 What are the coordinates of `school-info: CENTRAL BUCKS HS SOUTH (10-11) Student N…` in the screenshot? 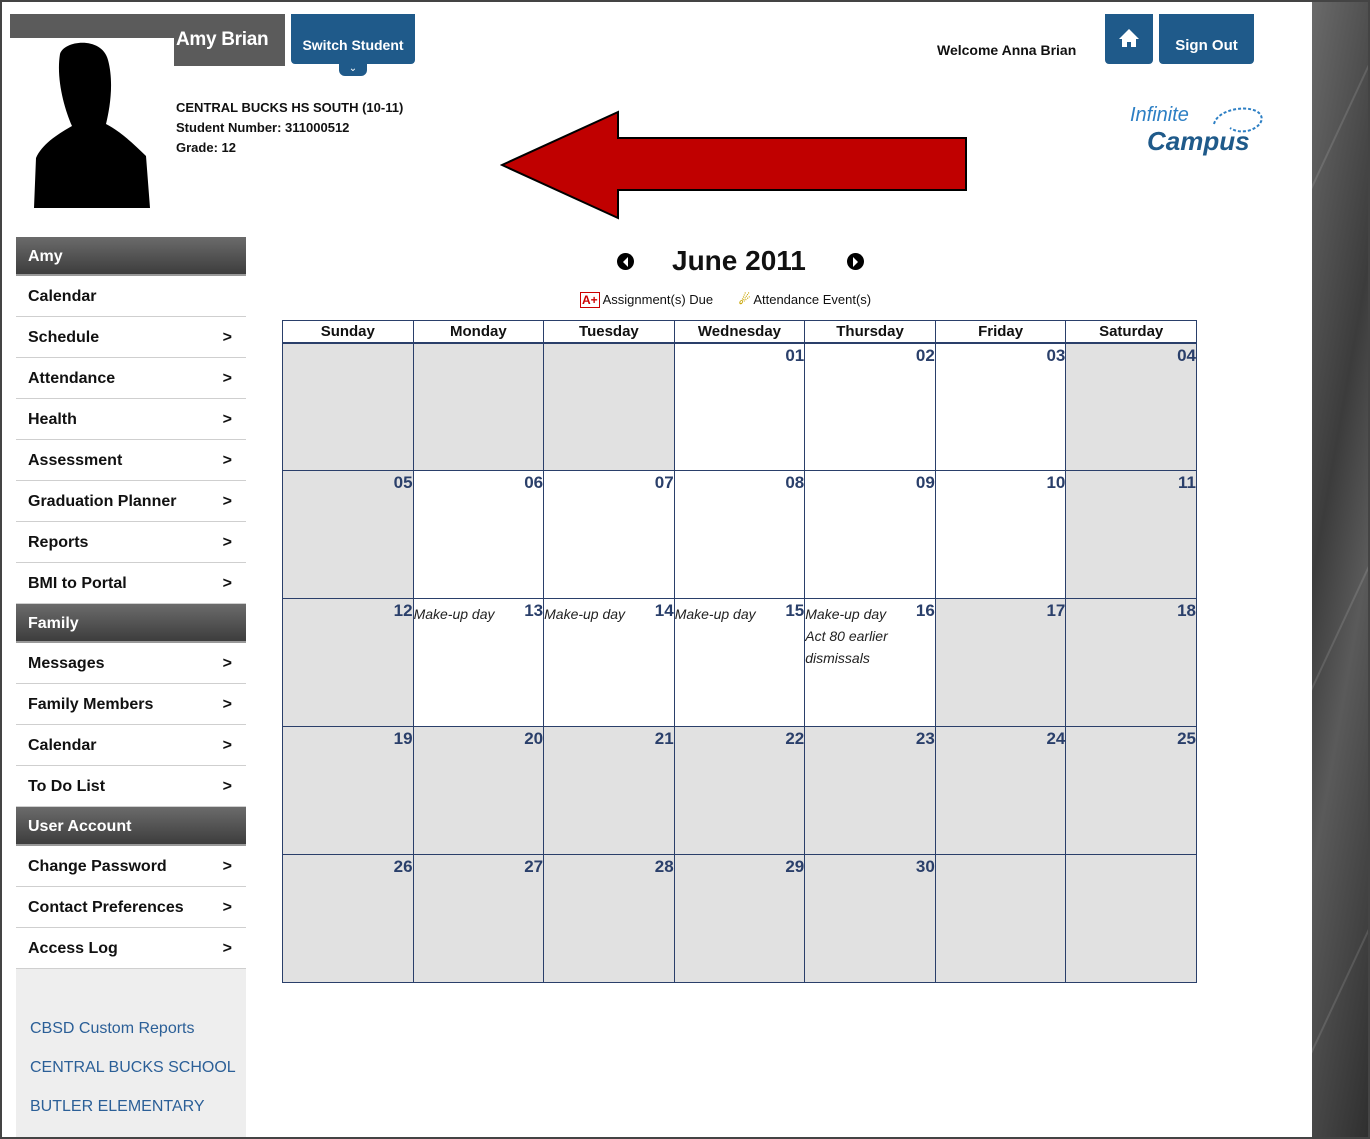 It's located at (289, 128).